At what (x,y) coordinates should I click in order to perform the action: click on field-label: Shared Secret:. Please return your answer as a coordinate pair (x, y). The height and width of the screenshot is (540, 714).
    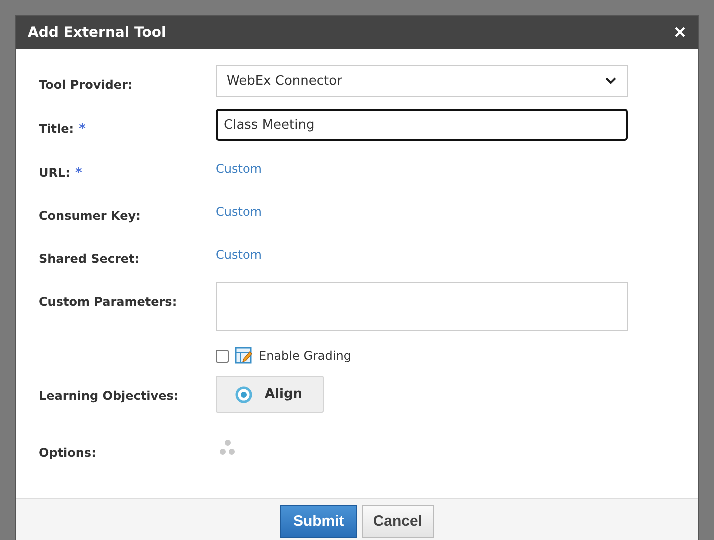
    Looking at the image, I should click on (89, 259).